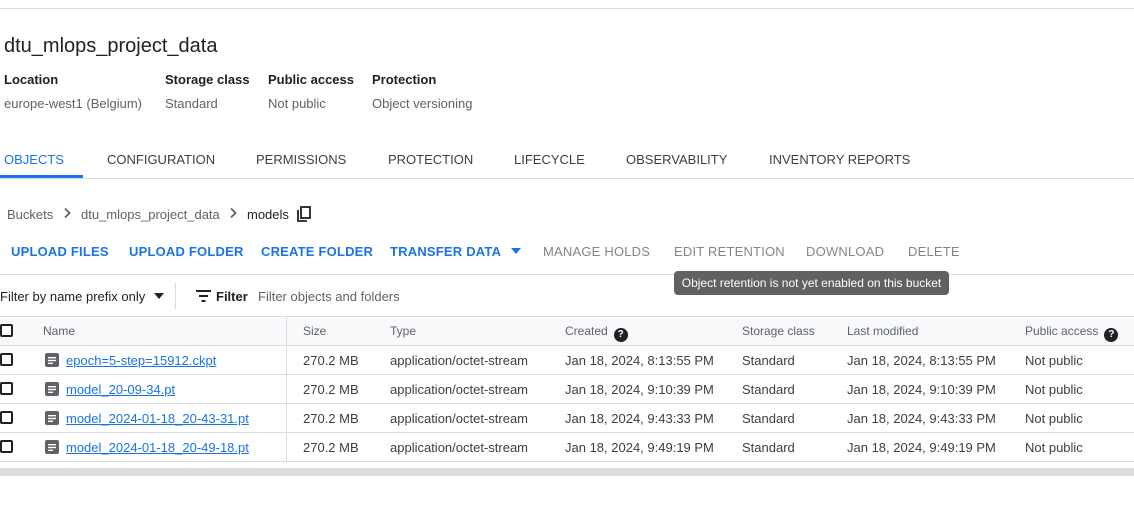 The width and height of the screenshot is (1134, 505). I want to click on active-tab-indicator, so click(41, 176).